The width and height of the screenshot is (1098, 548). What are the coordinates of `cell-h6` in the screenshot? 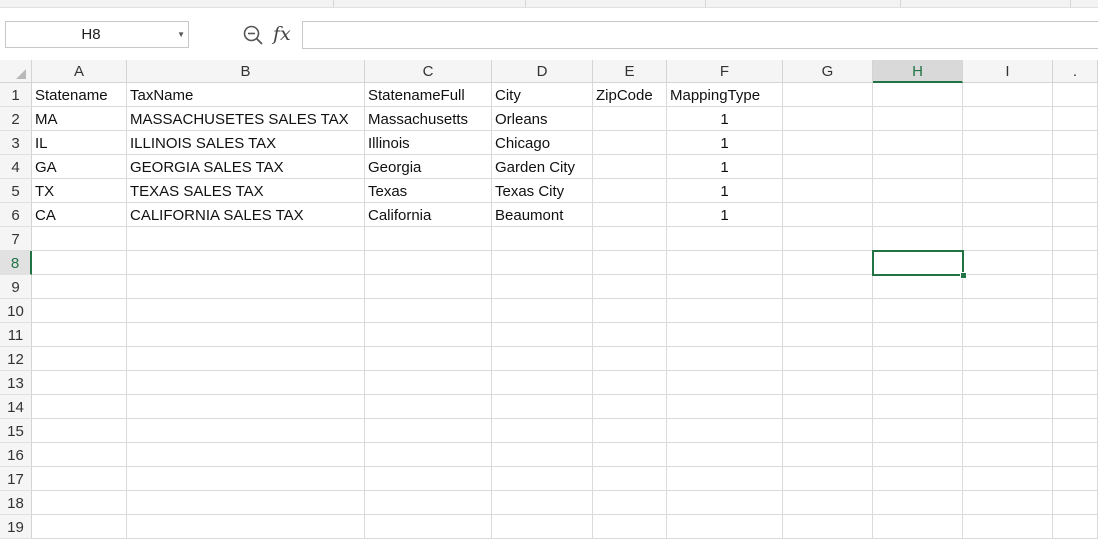 It's located at (918, 215).